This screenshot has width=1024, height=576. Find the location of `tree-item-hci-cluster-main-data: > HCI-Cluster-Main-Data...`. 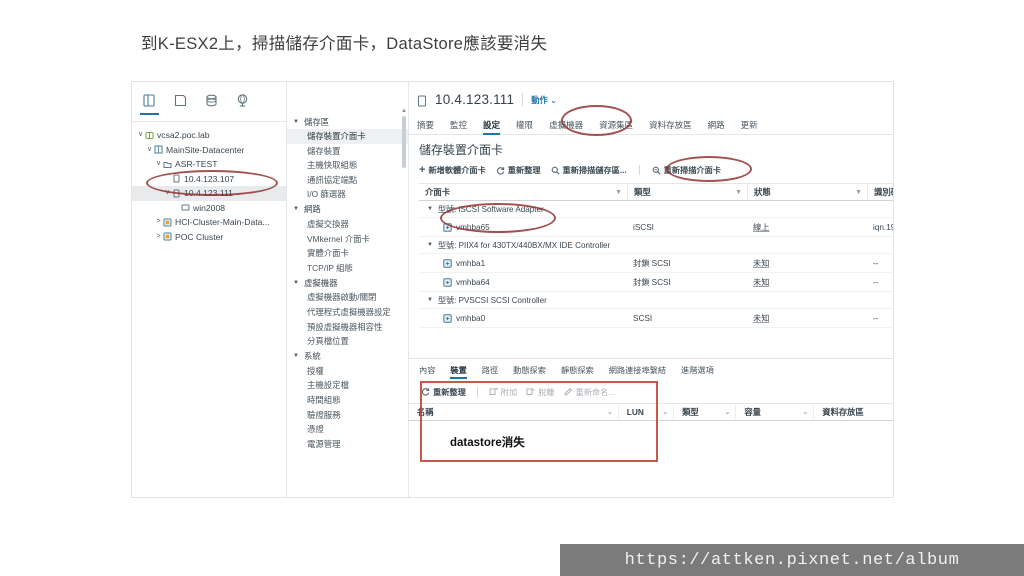

tree-item-hci-cluster-main-data: > HCI-Cluster-Main-Data... is located at coordinates (209, 222).